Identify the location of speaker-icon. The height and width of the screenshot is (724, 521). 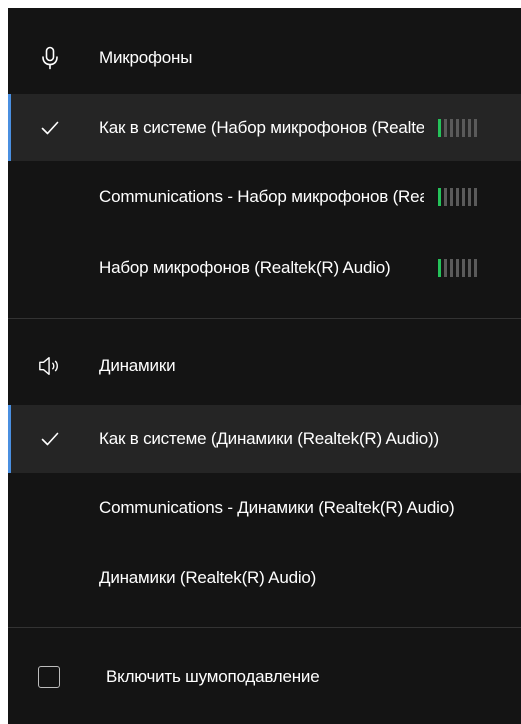
(50, 366).